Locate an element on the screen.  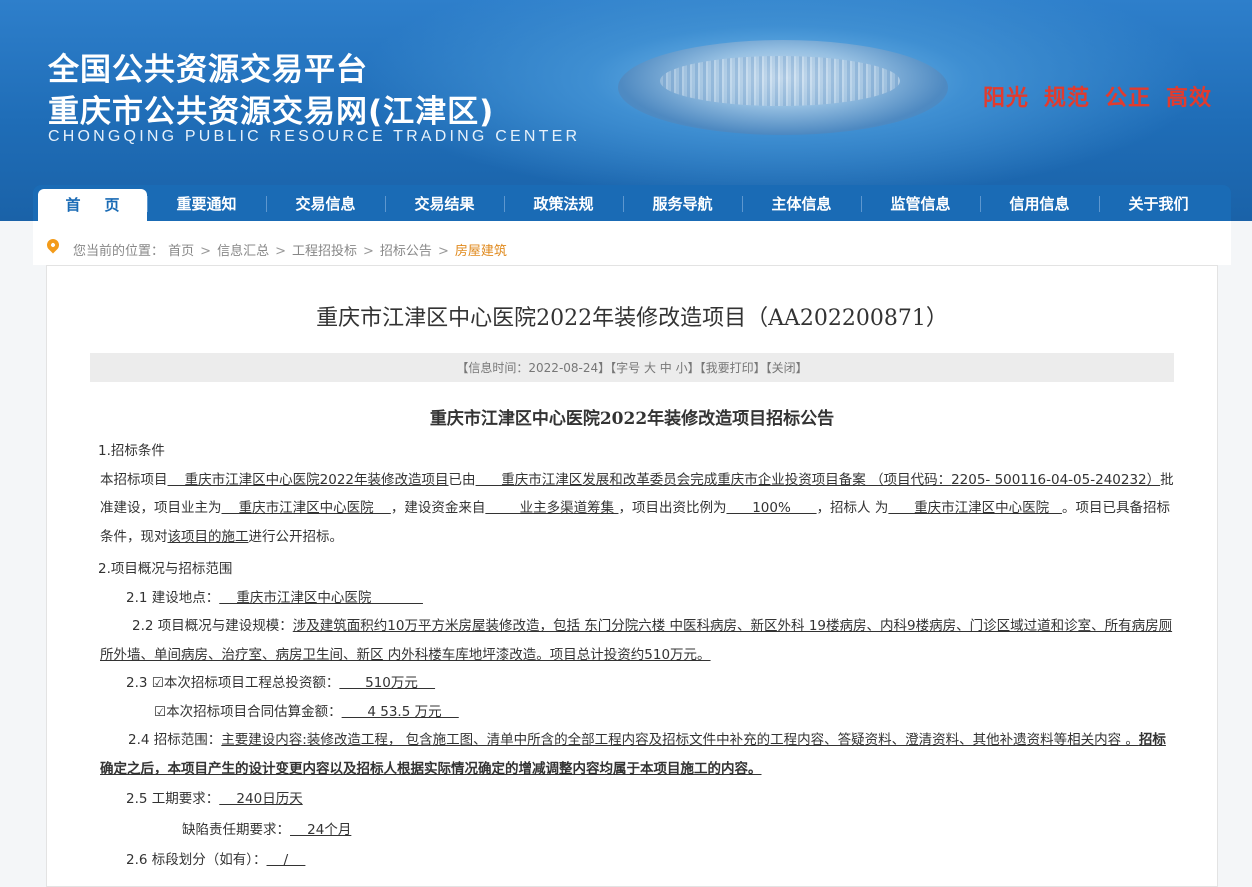
slogan-item: 规范 is located at coordinates (1067, 98).